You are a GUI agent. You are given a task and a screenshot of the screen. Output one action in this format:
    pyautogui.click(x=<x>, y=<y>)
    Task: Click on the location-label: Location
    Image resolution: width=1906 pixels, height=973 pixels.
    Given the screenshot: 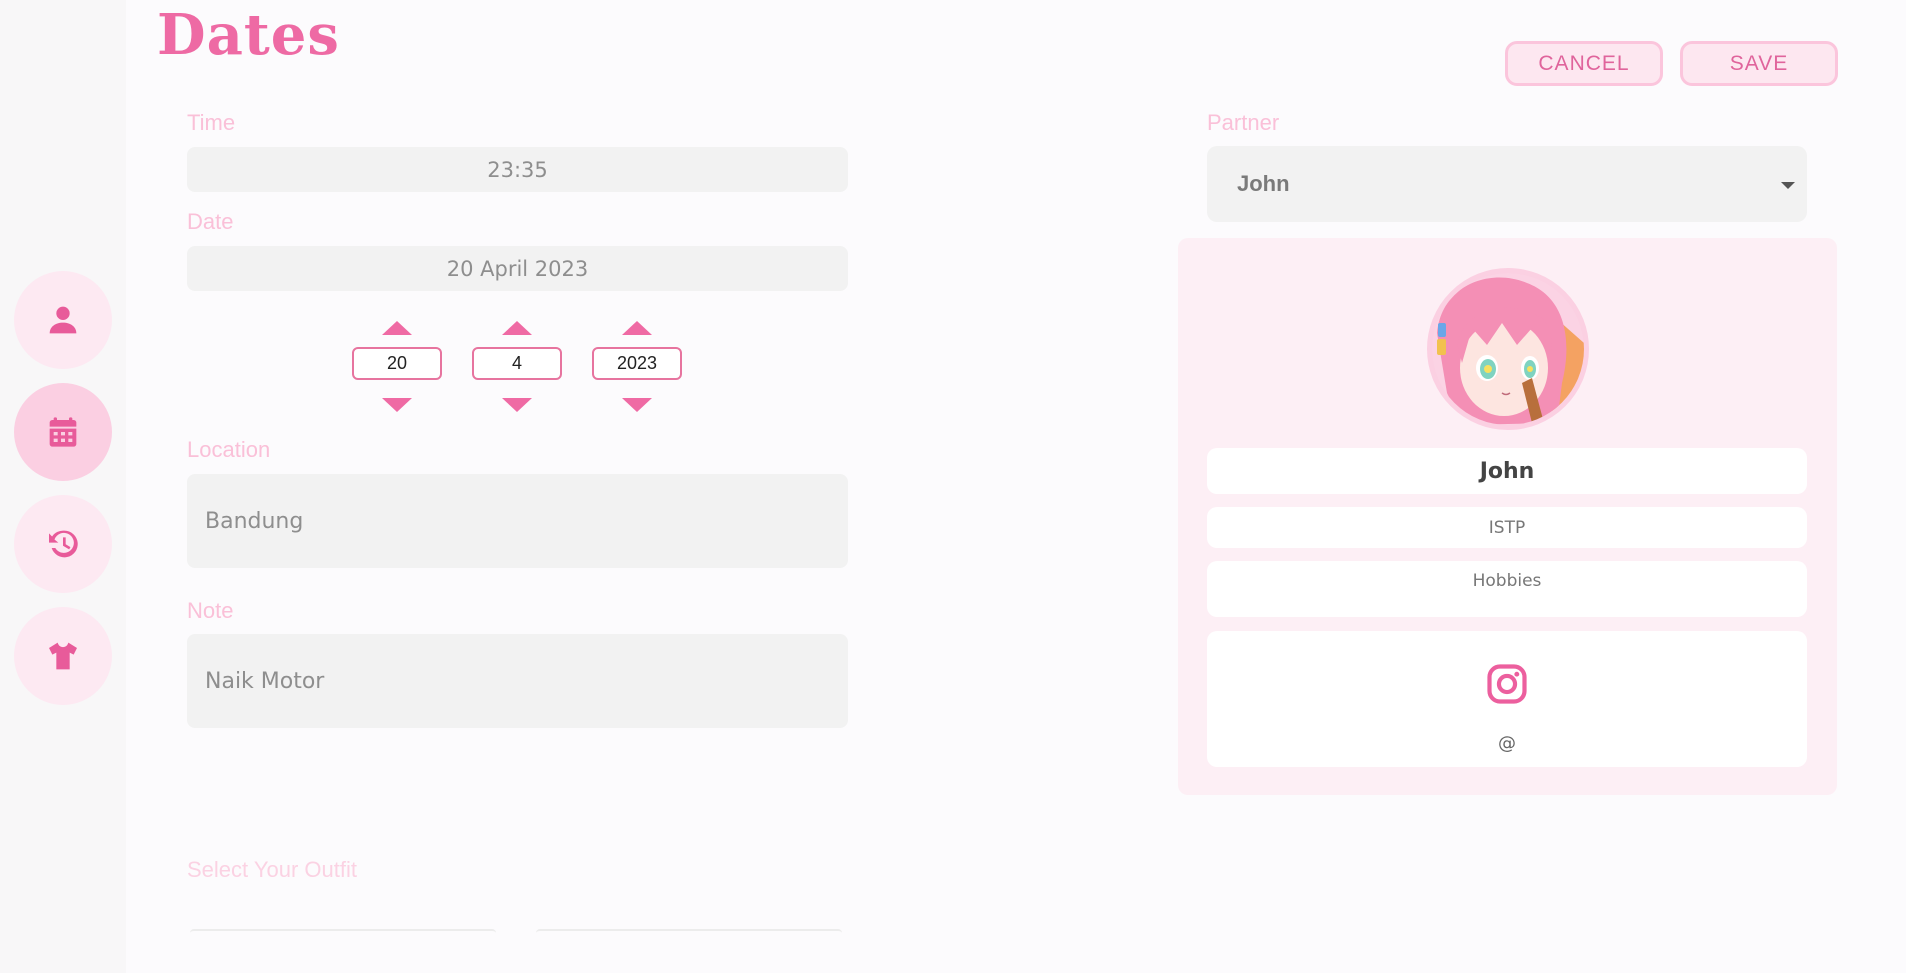 What is the action you would take?
    pyautogui.click(x=229, y=449)
    